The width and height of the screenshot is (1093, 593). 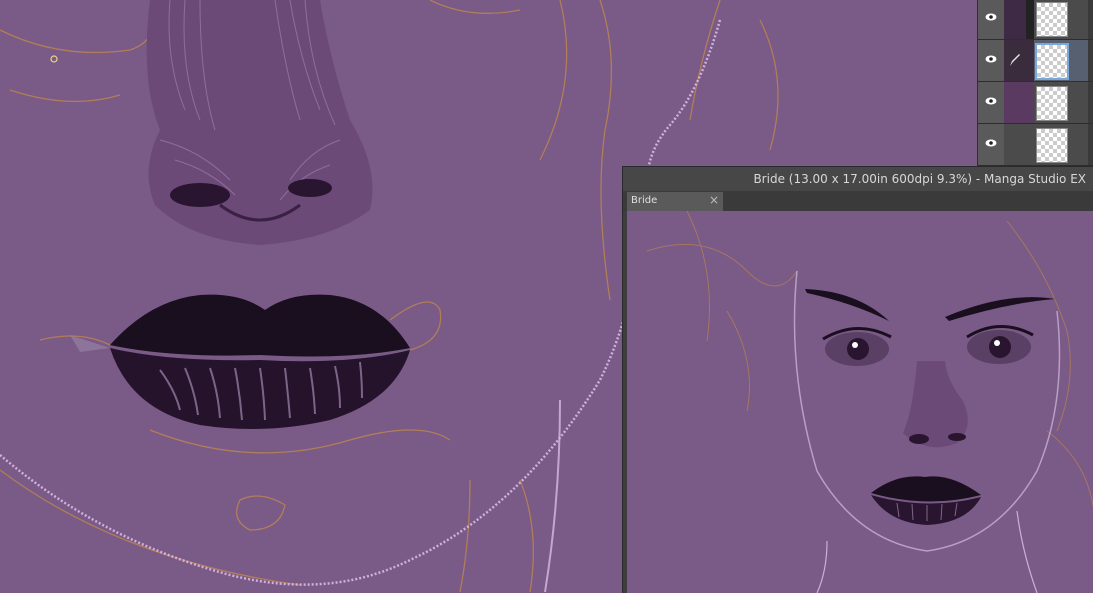 What do you see at coordinates (675, 201) in the screenshot?
I see `tab-bride: Bride ×` at bounding box center [675, 201].